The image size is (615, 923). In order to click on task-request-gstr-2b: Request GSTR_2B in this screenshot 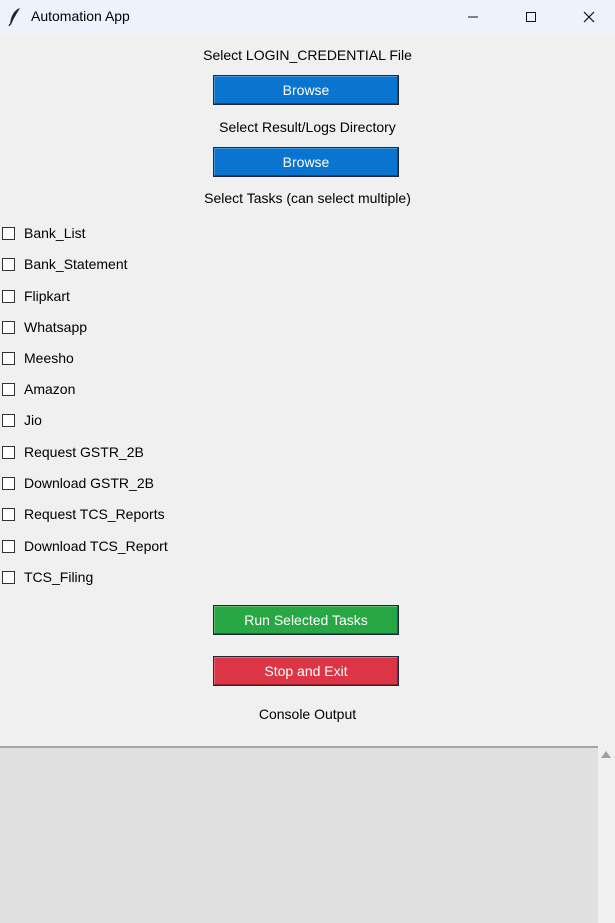, I will do `click(72, 452)`.